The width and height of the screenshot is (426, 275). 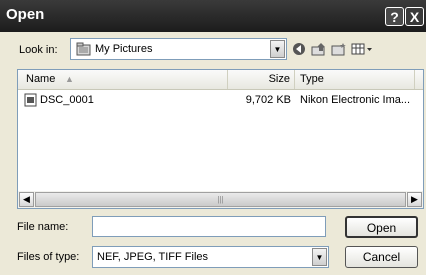 I want to click on file-type-value: NEF, JPEG, TIFF Files, so click(x=153, y=257).